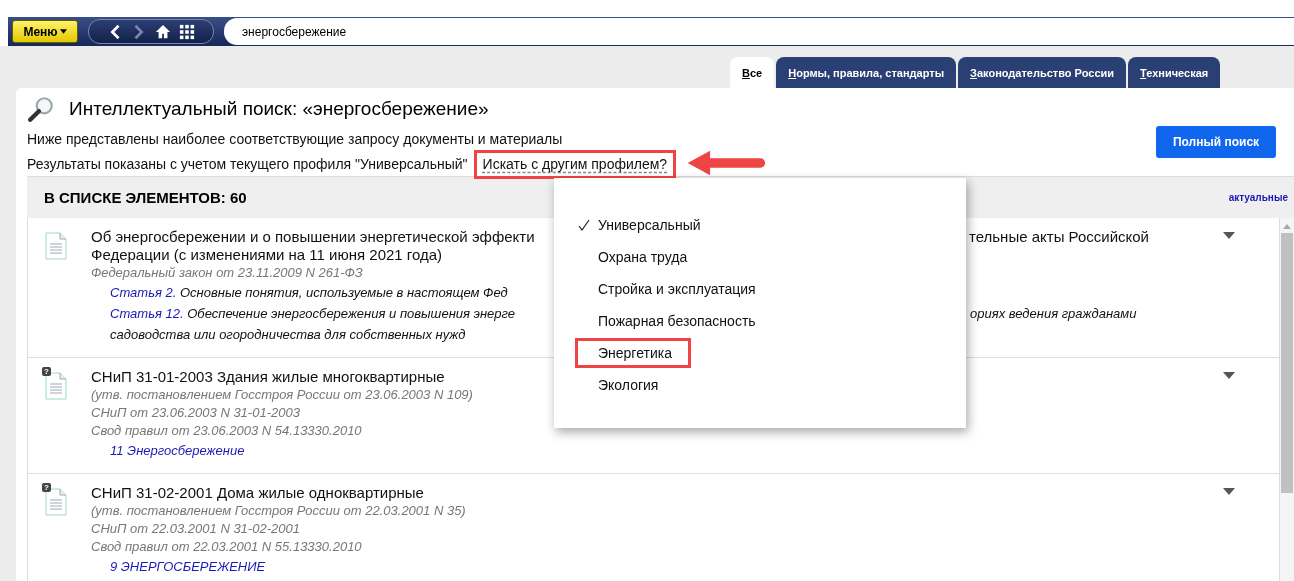 The image size is (1294, 581). Describe the element at coordinates (195, 528) in the screenshot. I see `document-details: СНиП от 22.03.2001 N 31-02-2001` at that location.